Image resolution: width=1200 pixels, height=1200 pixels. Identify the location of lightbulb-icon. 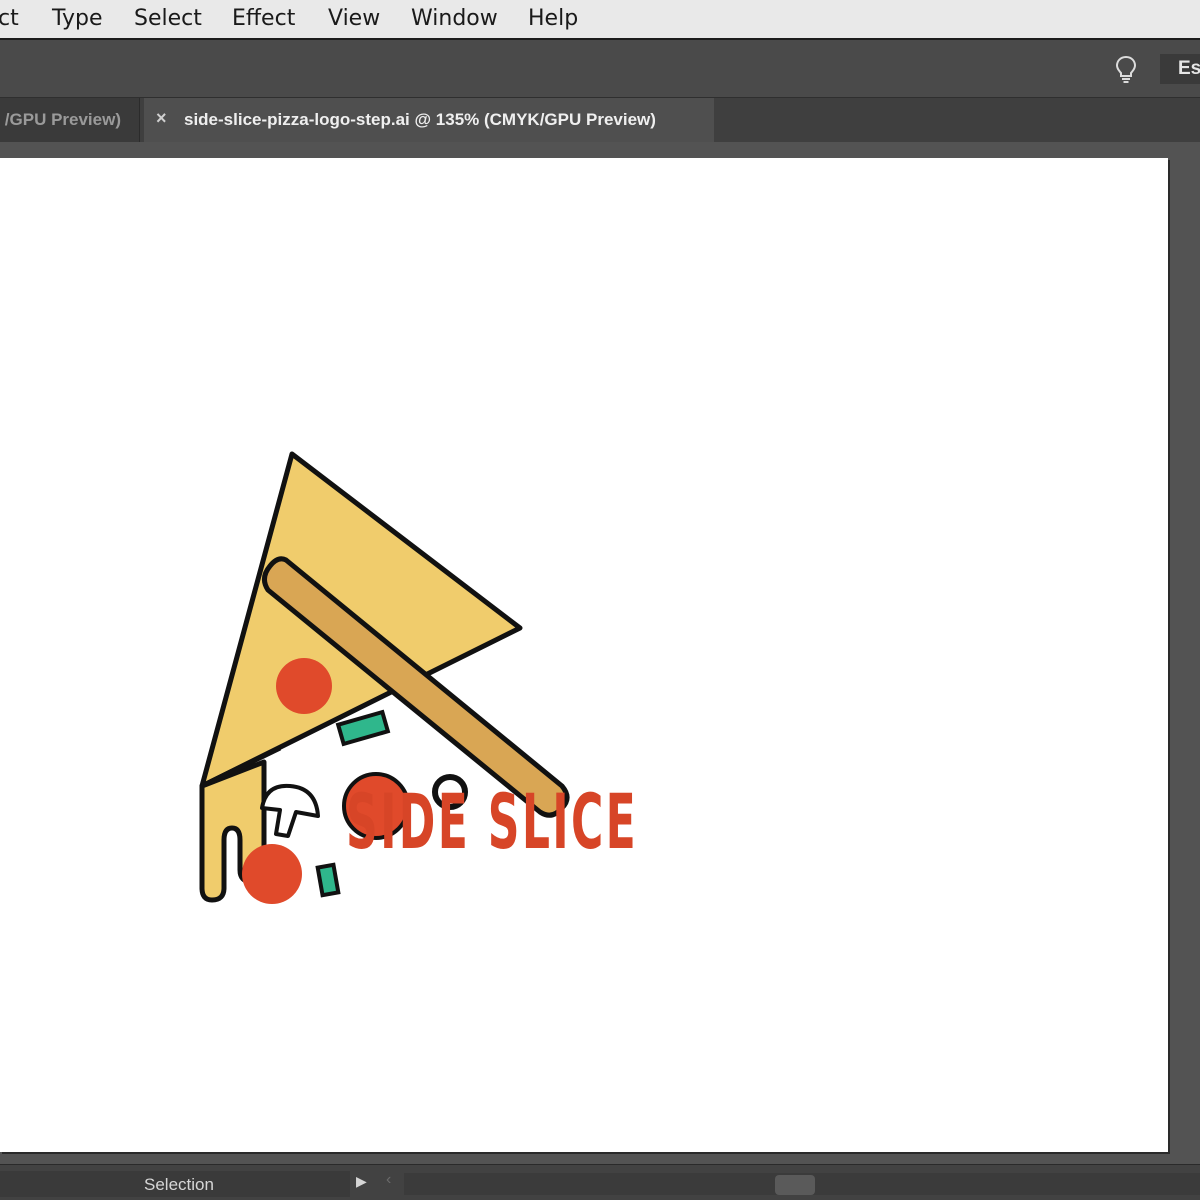
(1126, 69).